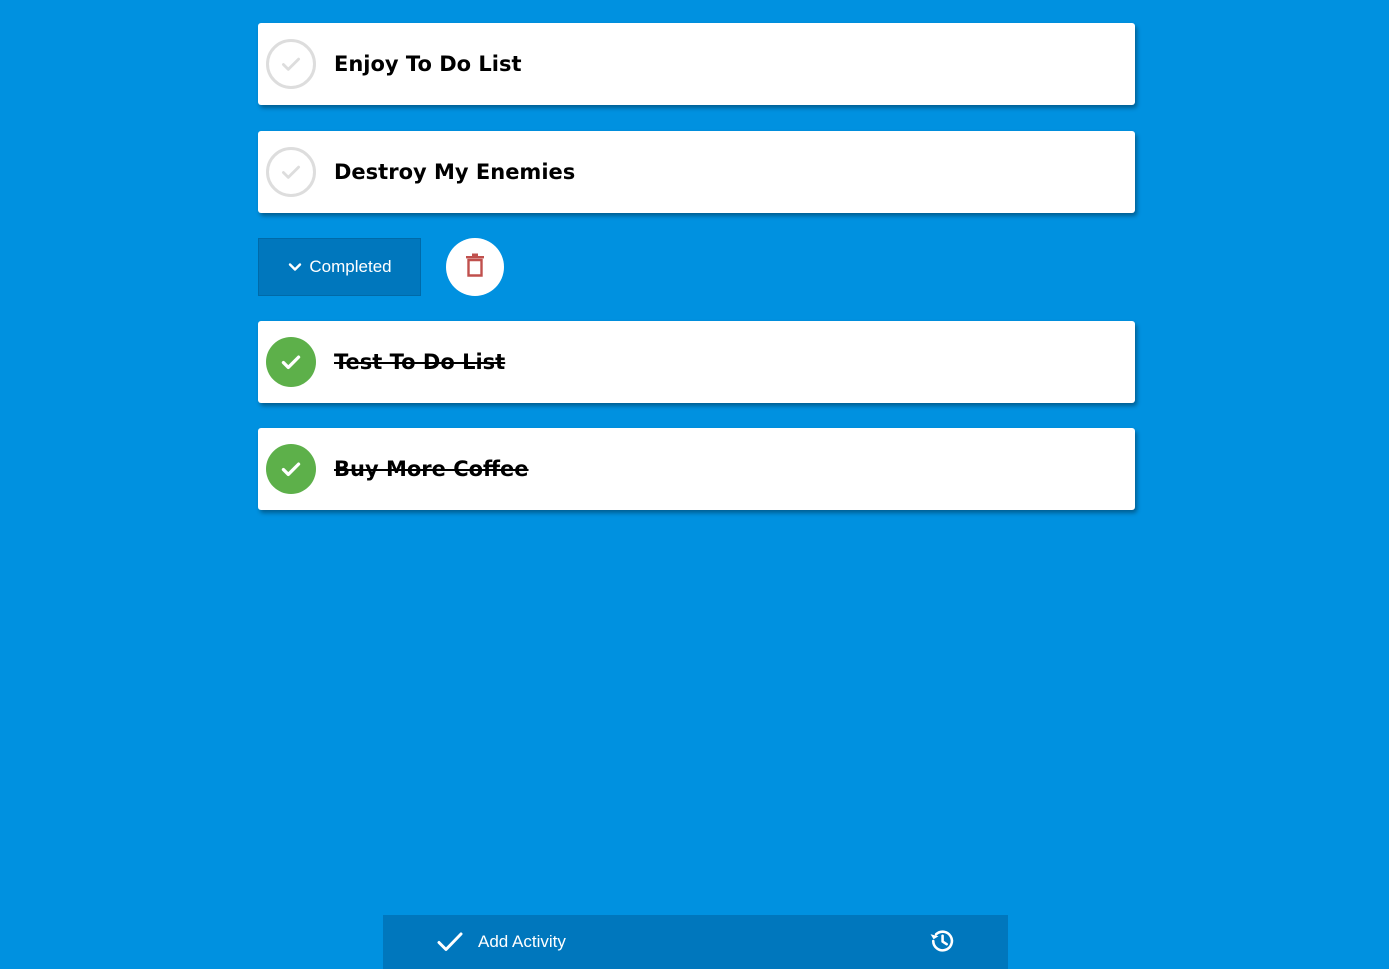  Describe the element at coordinates (696, 64) in the screenshot. I see `todo-item-open: Enjoy To Do List` at that location.